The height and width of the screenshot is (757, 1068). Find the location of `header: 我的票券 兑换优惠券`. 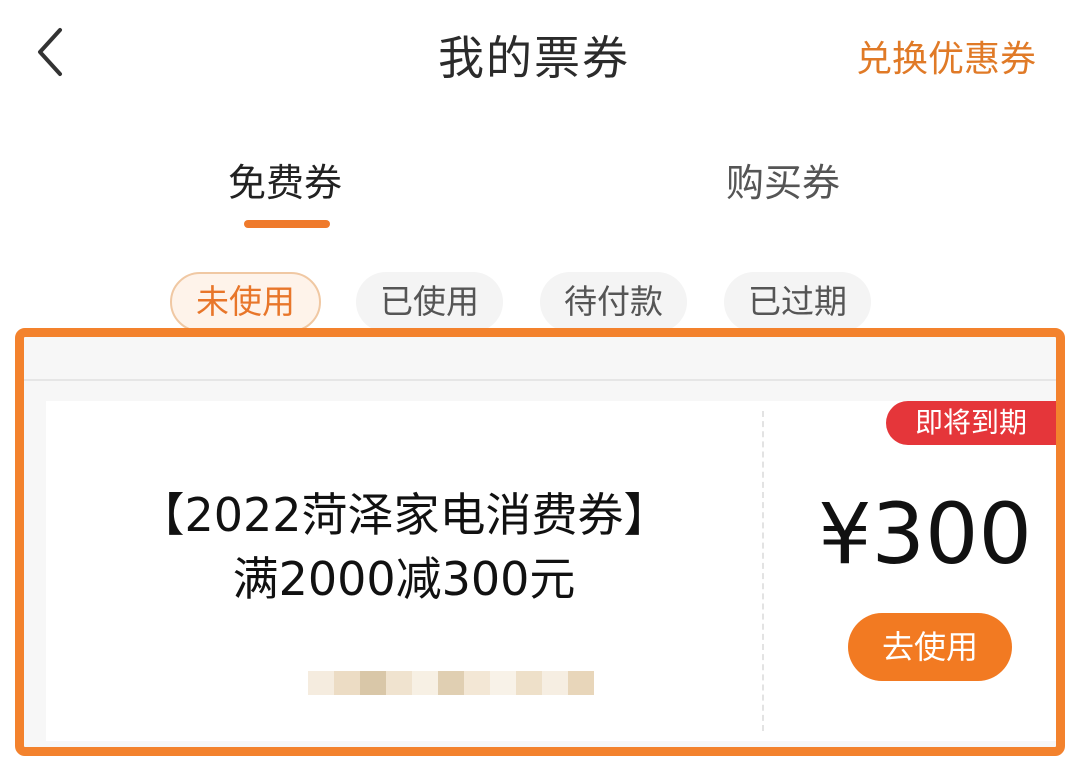

header: 我的票券 兑换优惠券 is located at coordinates (534, 55).